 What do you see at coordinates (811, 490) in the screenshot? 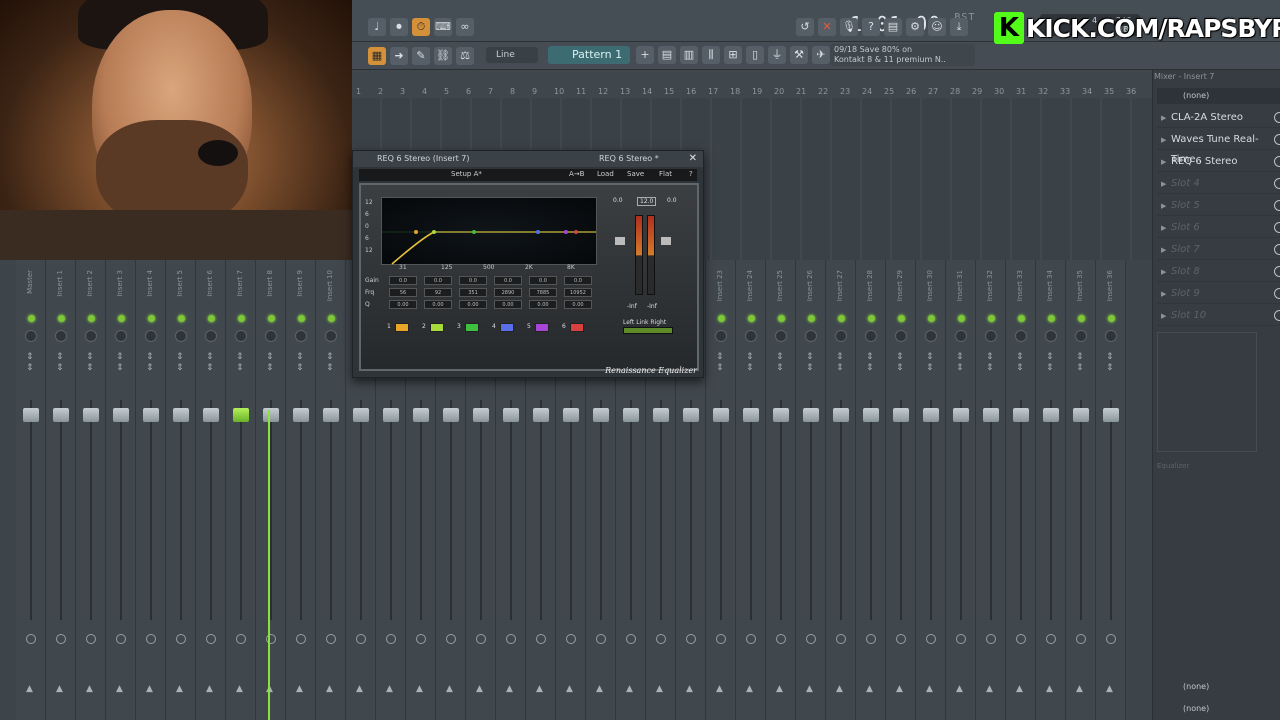
I see `mixer-strip: Insert 26 ⇕ ⇕ ▲` at bounding box center [811, 490].